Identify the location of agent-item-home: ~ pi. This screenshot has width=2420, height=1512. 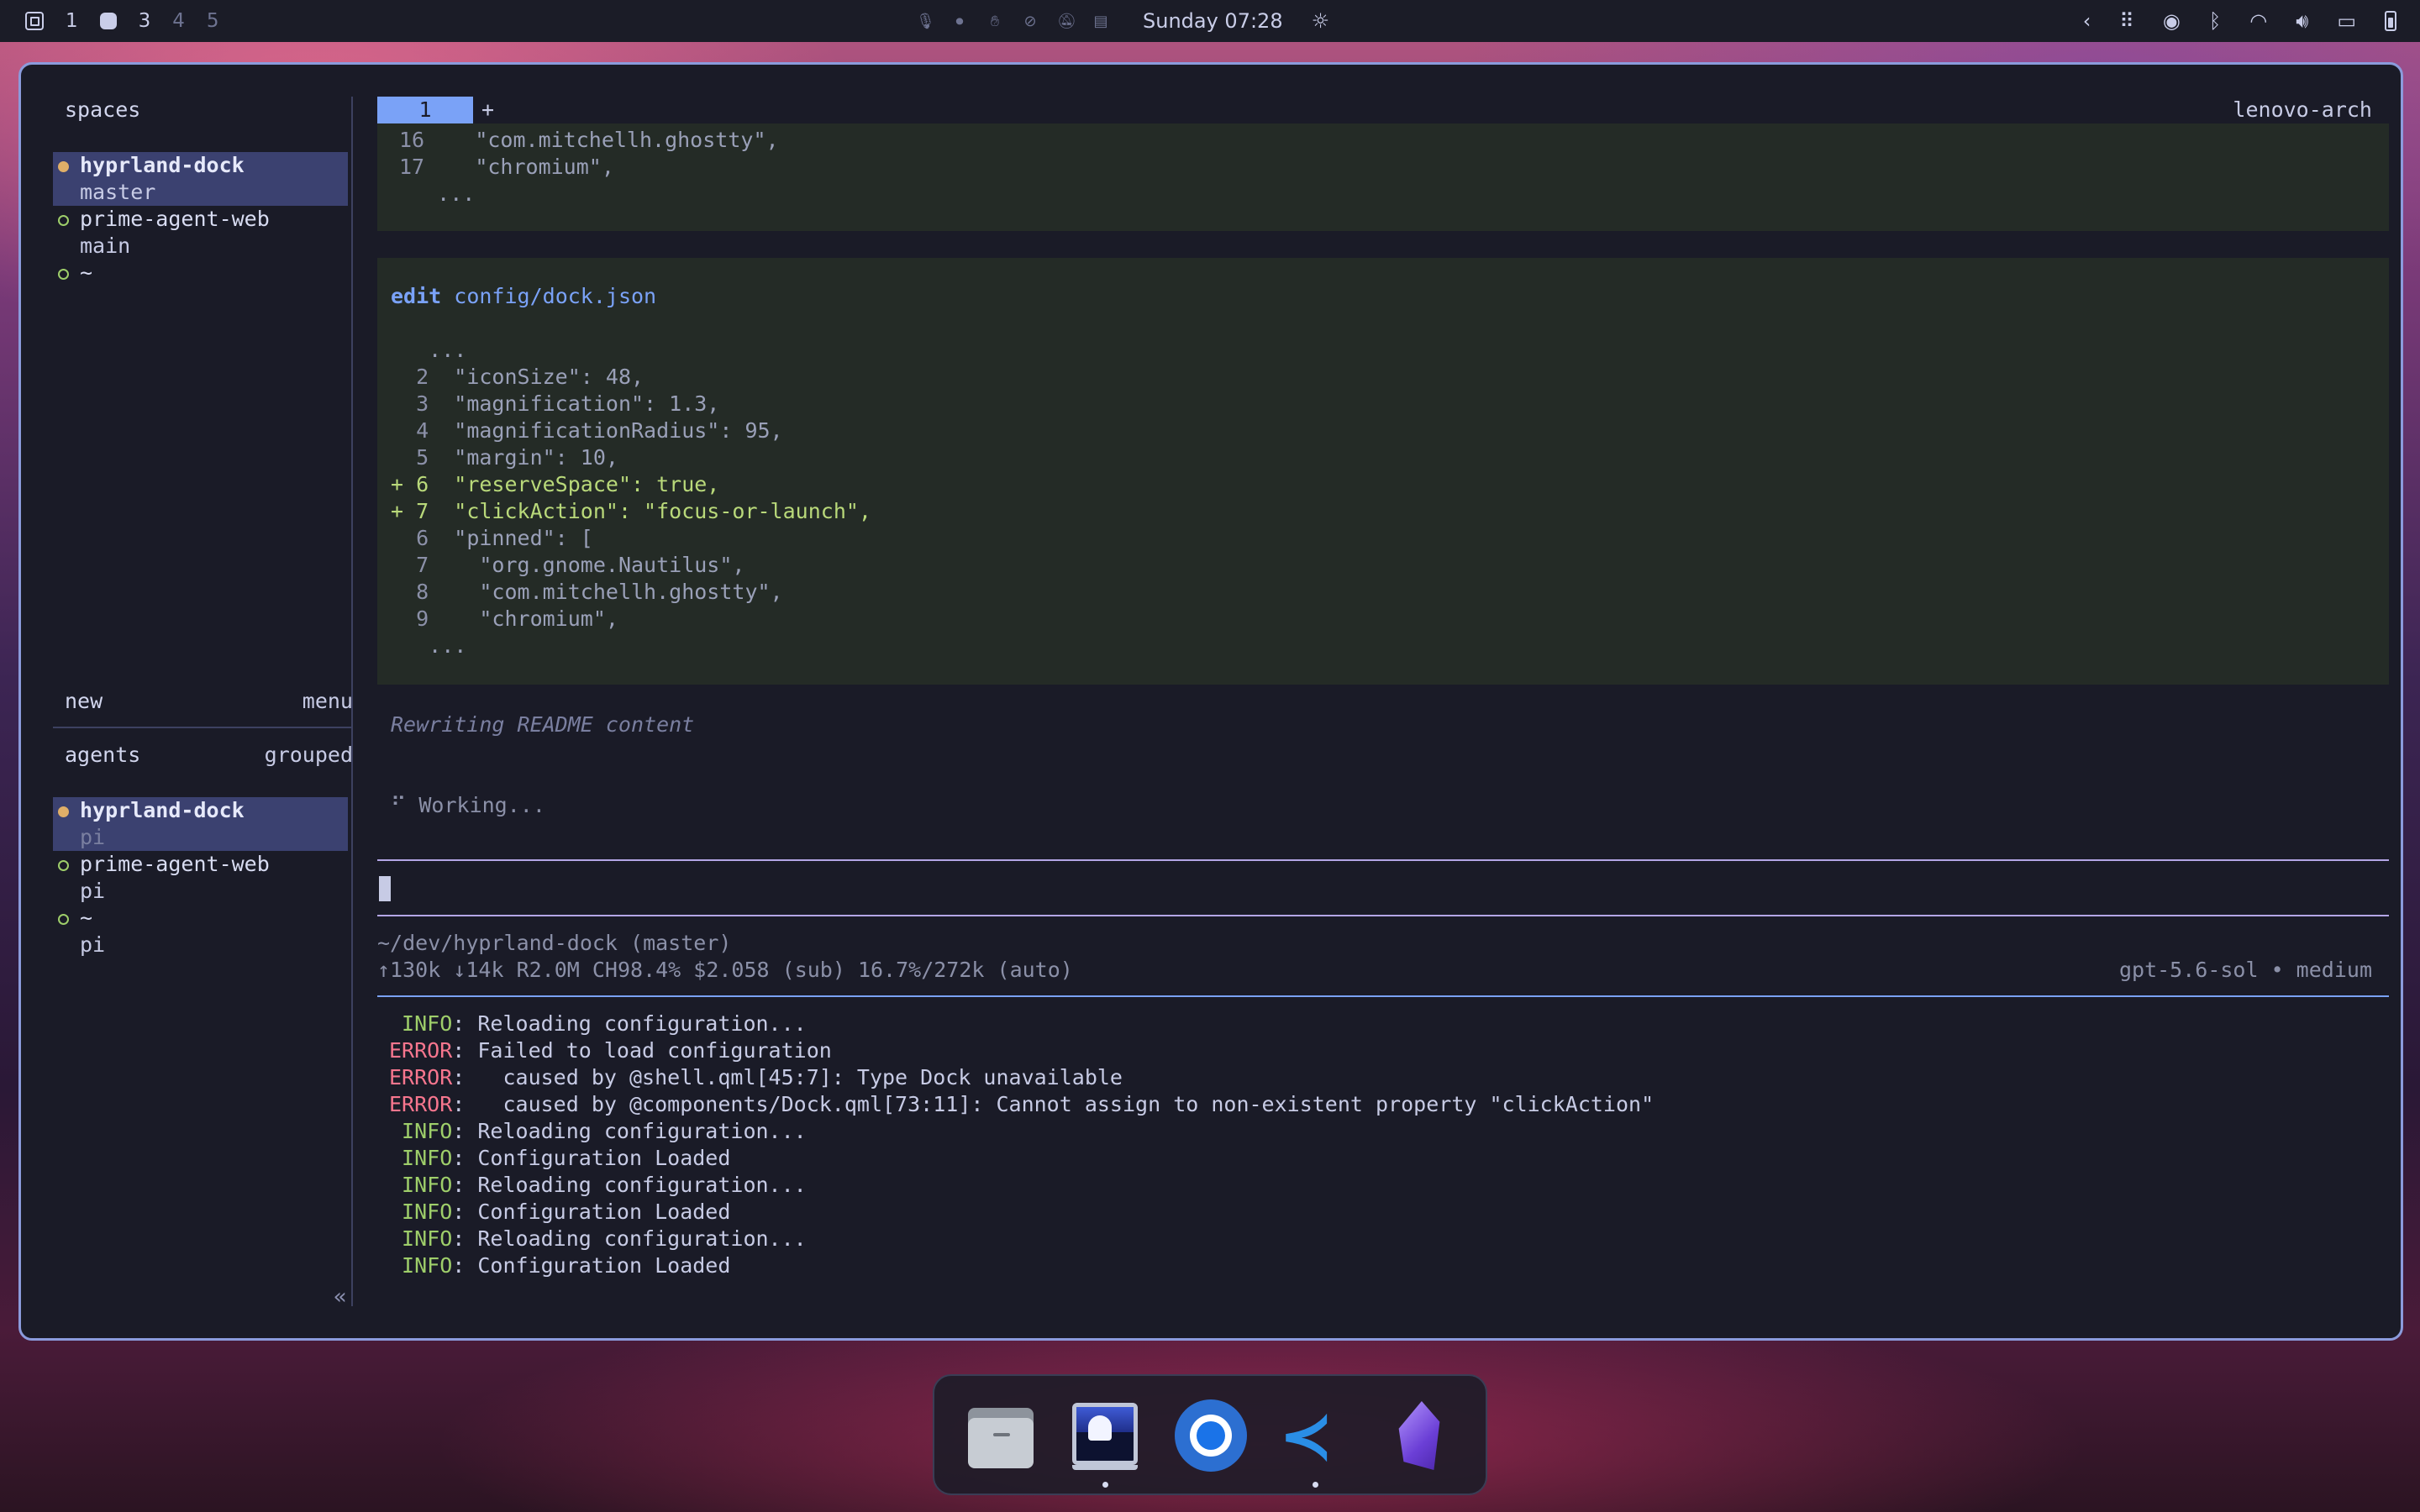
(200, 931).